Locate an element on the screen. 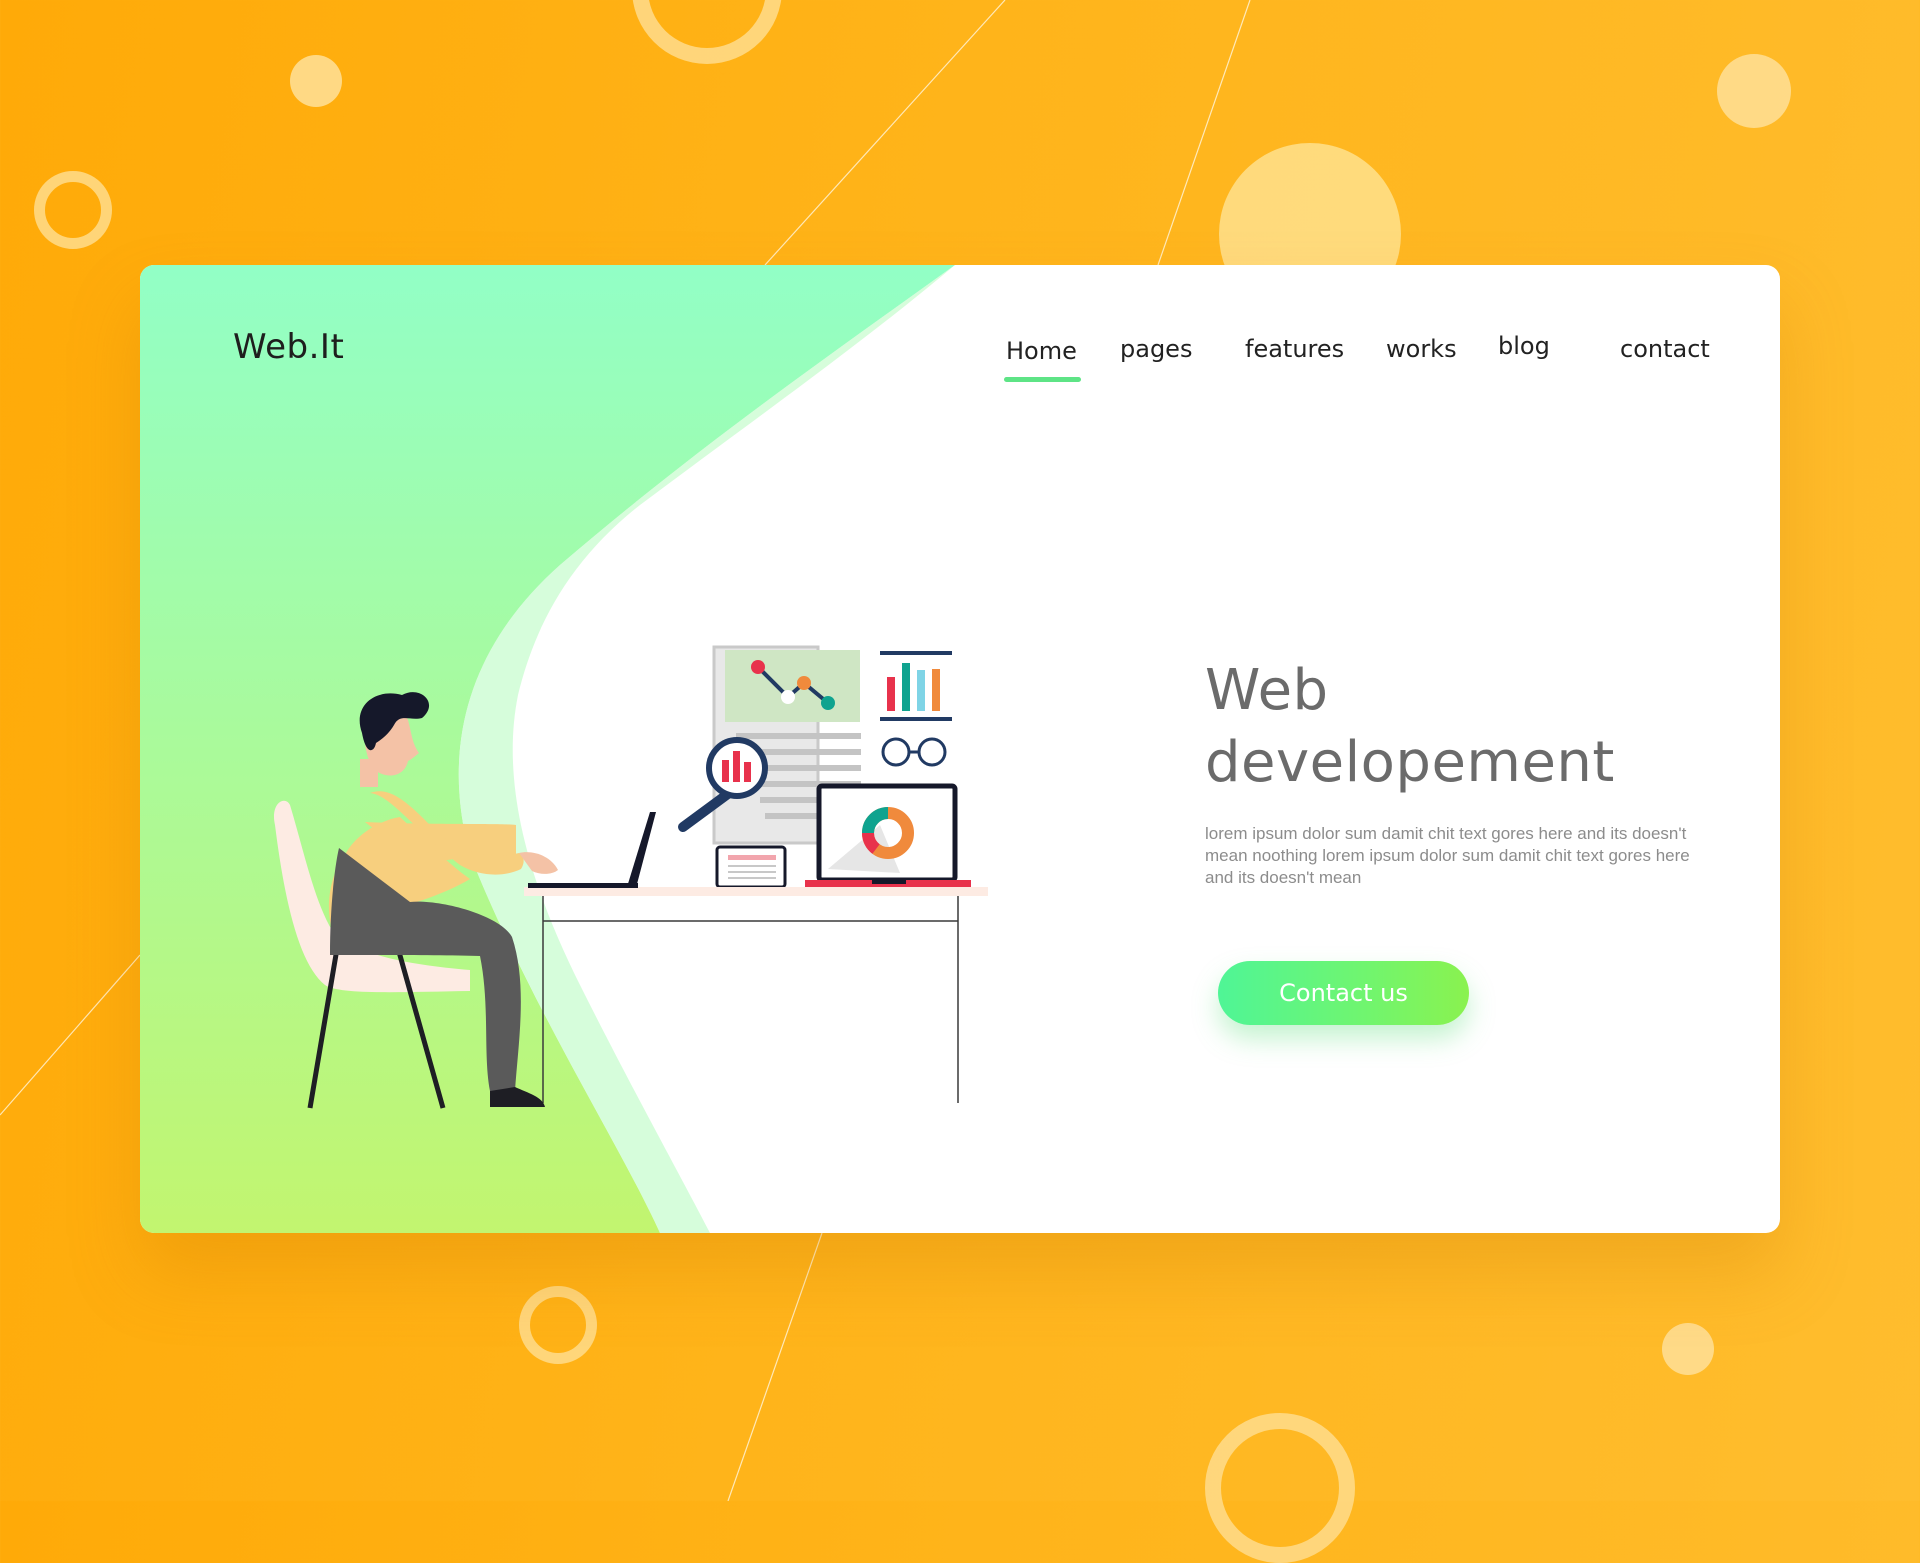 The width and height of the screenshot is (1920, 1563). hero-title-line2: developement is located at coordinates (1410, 762).